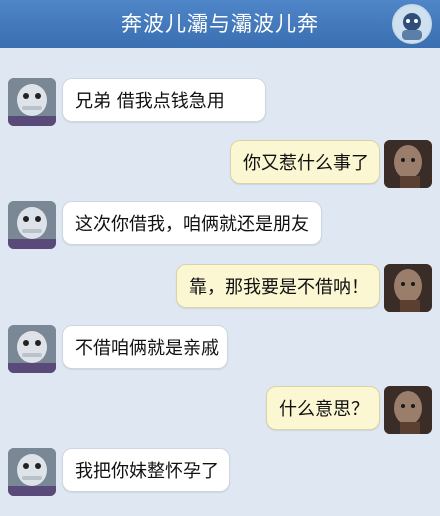  Describe the element at coordinates (305, 162) in the screenshot. I see `message-bubble: 你又惹什么事了` at that location.